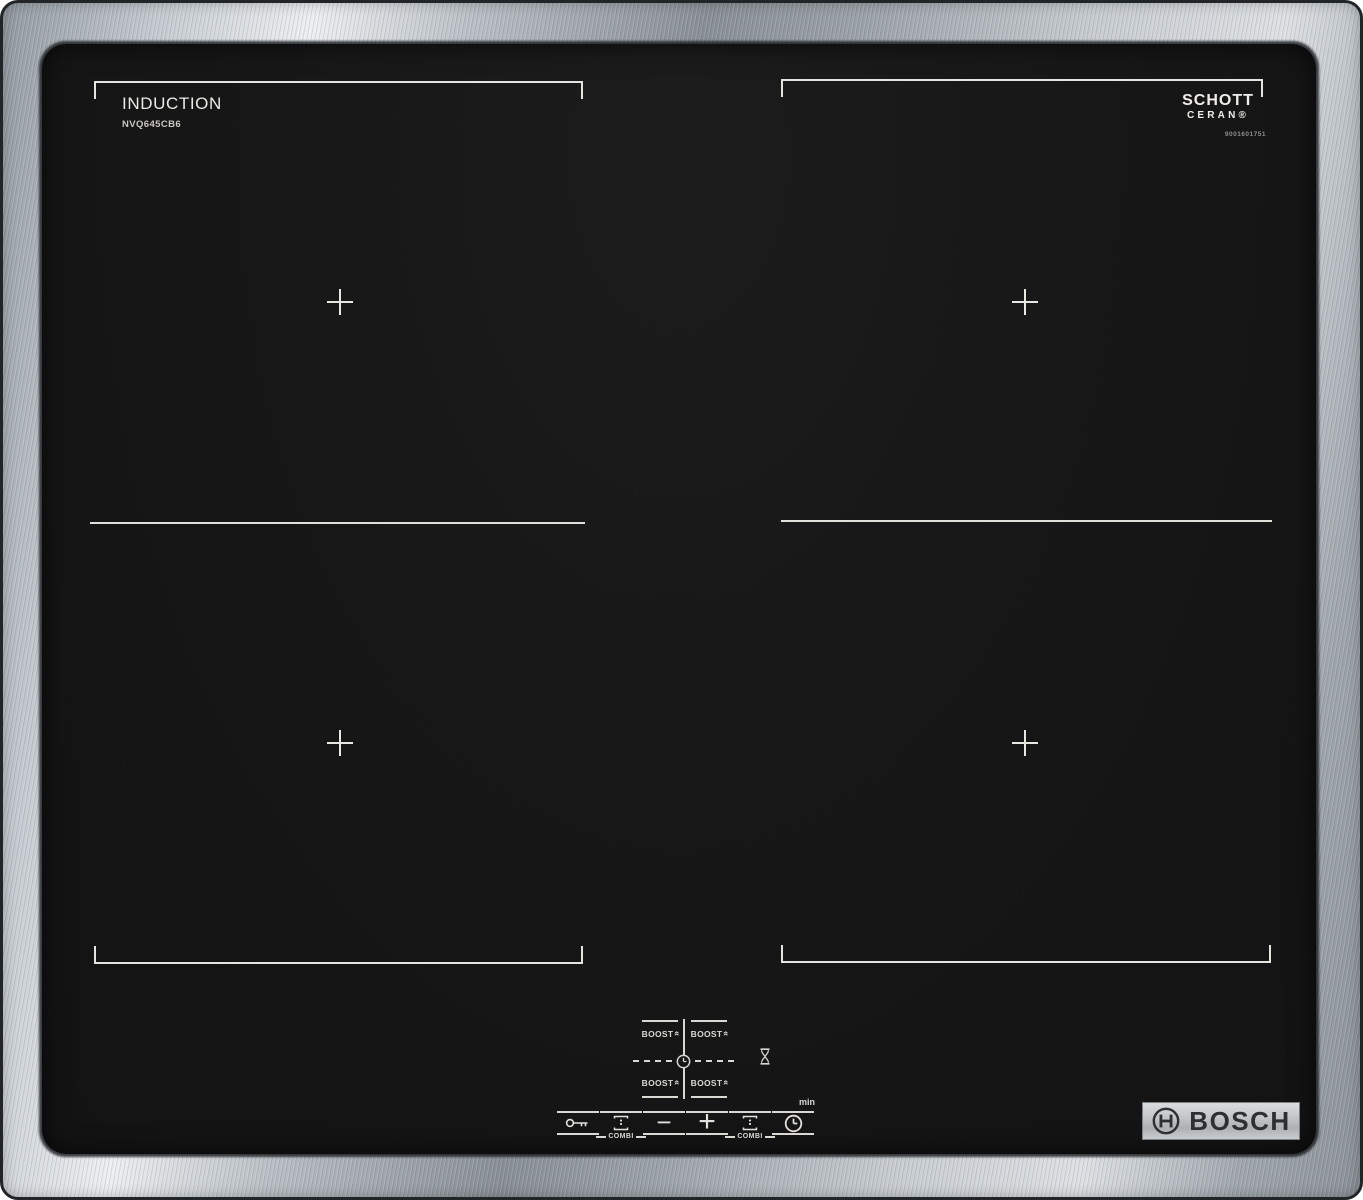 The width and height of the screenshot is (1363, 1200). I want to click on boost-line-top-right, so click(709, 1021).